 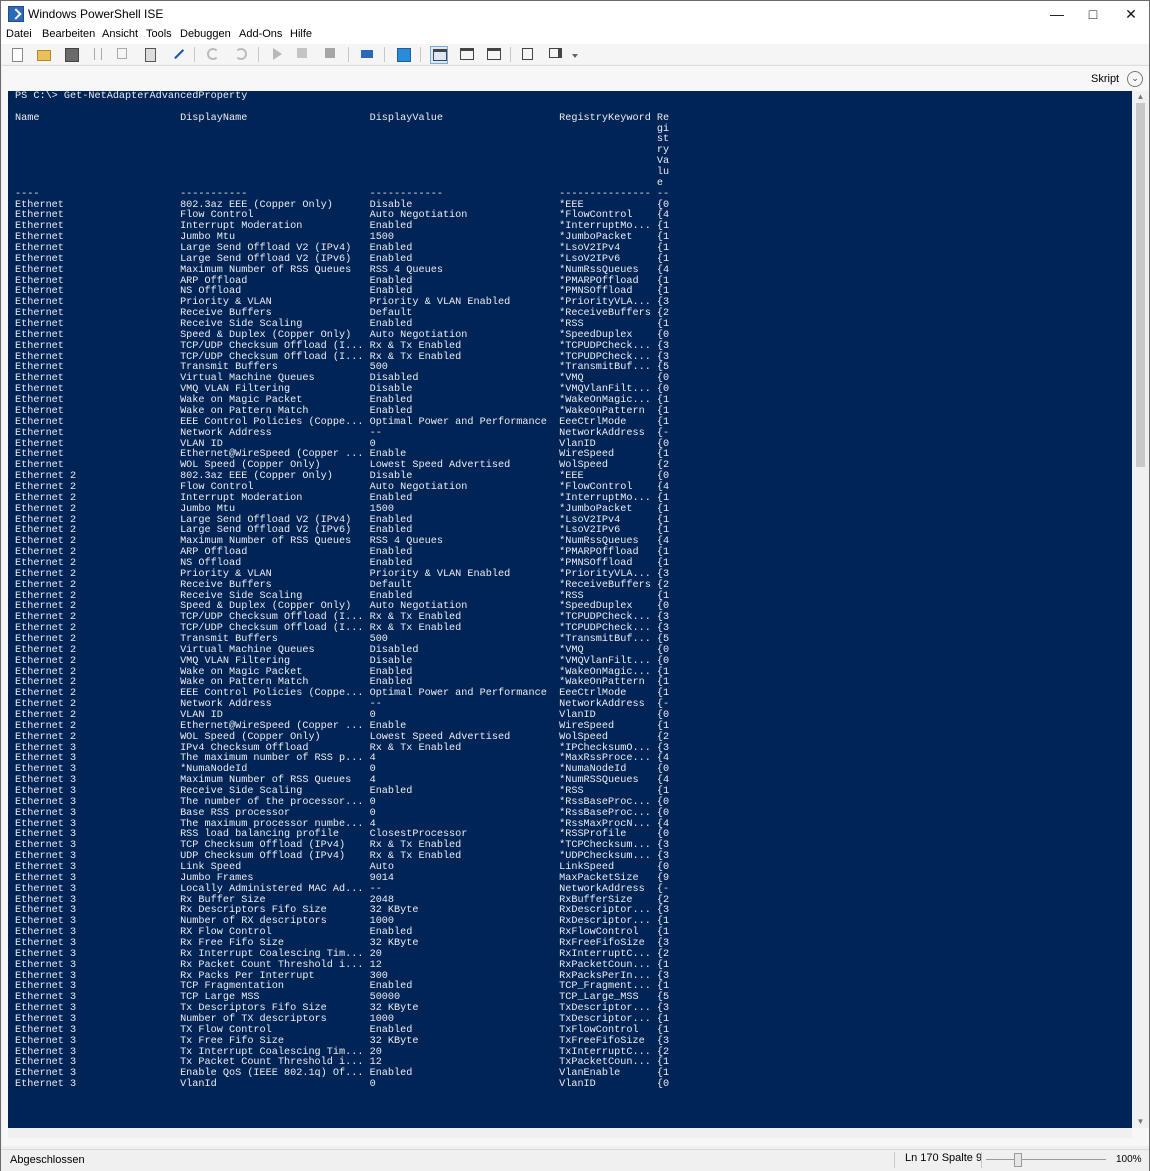 I want to click on title-bar: Windows PowerShell ISE — □ ✕, so click(x=575, y=14).